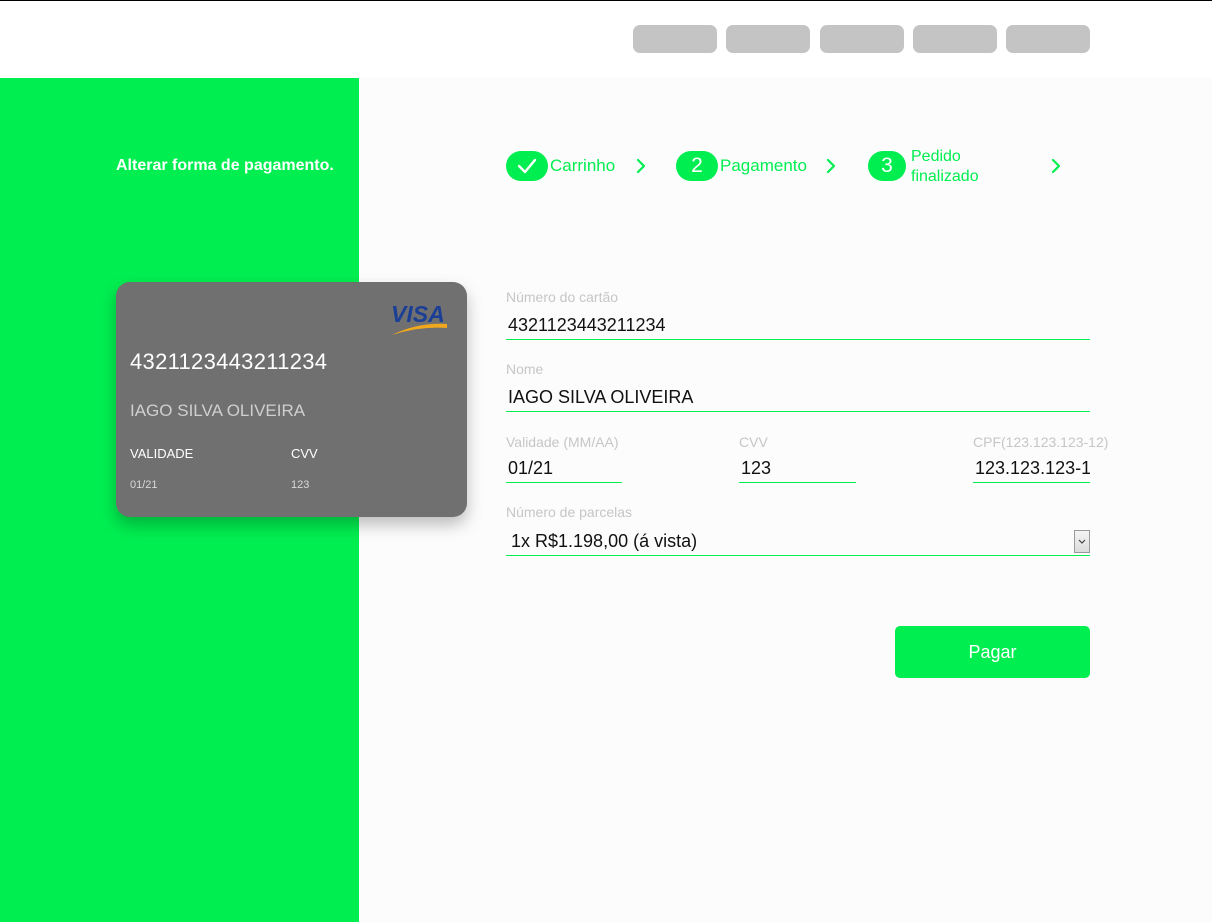  I want to click on change-payment-link: Alterar forma de pagamento., so click(225, 166).